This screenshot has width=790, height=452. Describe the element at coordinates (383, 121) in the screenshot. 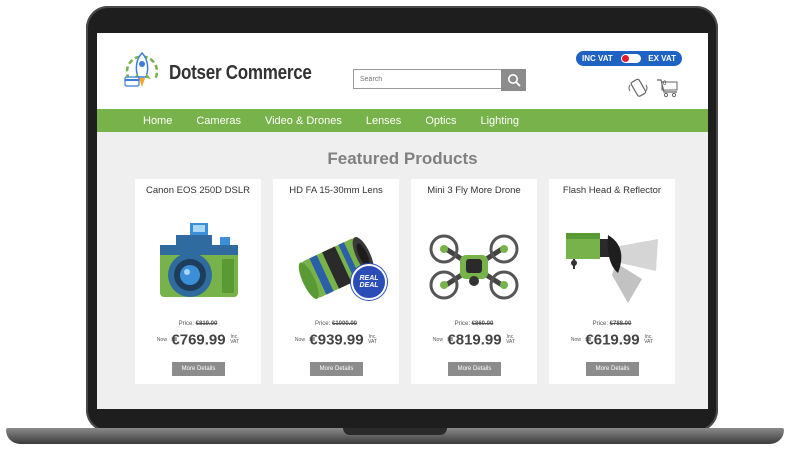

I see `nav-item-lenses: Lenses` at that location.